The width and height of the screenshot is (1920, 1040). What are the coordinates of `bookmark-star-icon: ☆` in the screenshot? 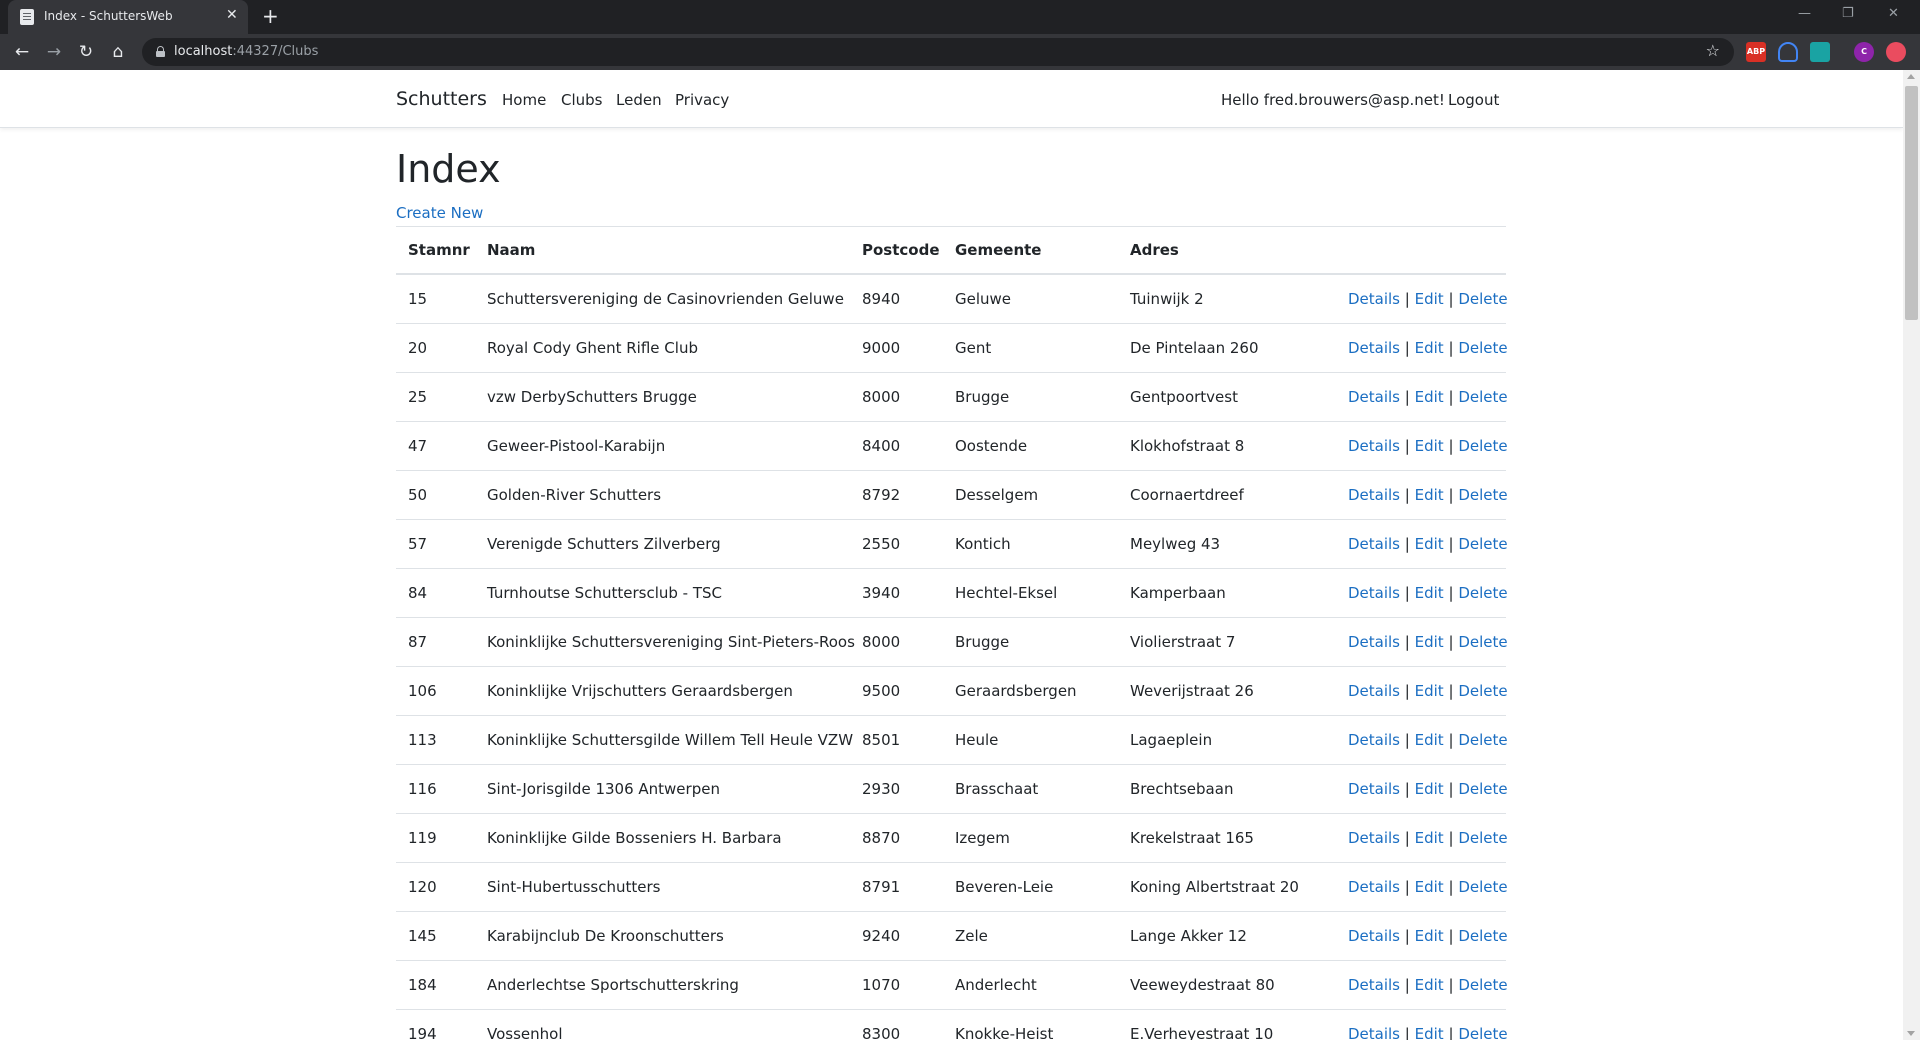 It's located at (1713, 50).